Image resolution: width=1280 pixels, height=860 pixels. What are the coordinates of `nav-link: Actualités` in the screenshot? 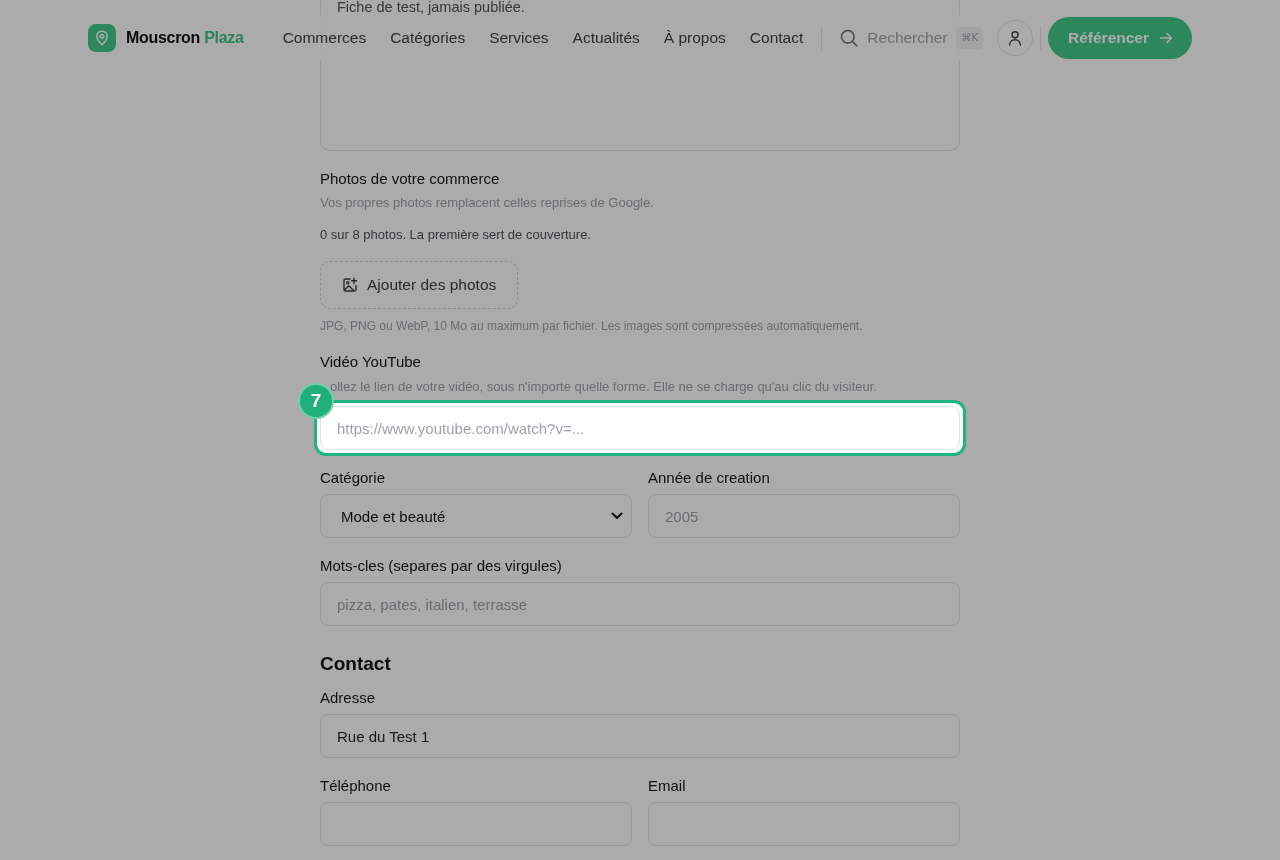 It's located at (606, 38).